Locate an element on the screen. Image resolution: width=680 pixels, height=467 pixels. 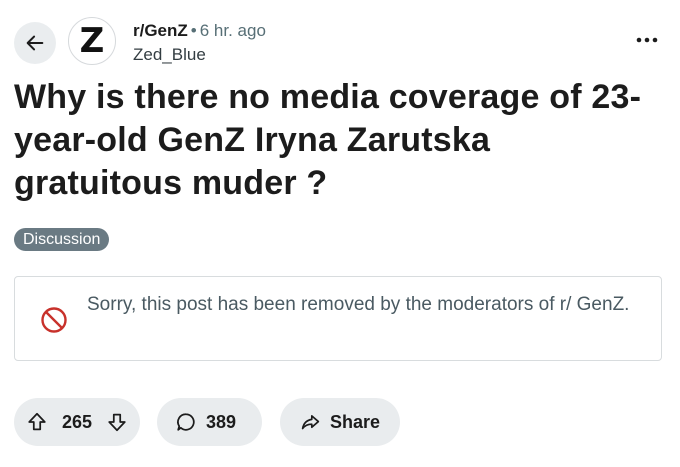
post-time: 6 hr. ago is located at coordinates (232, 30).